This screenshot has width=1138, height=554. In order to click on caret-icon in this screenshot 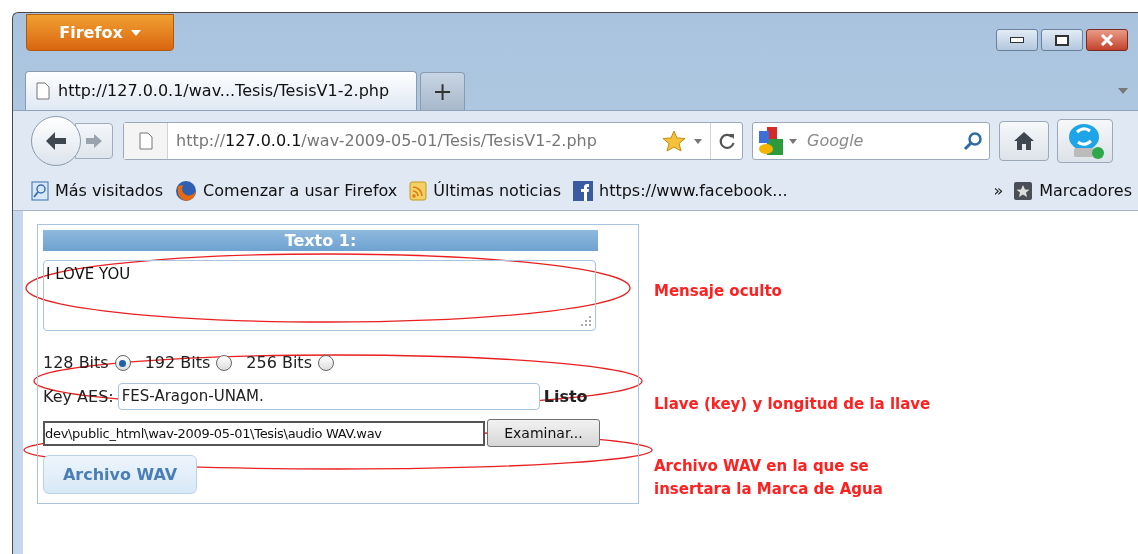, I will do `click(135, 32)`.